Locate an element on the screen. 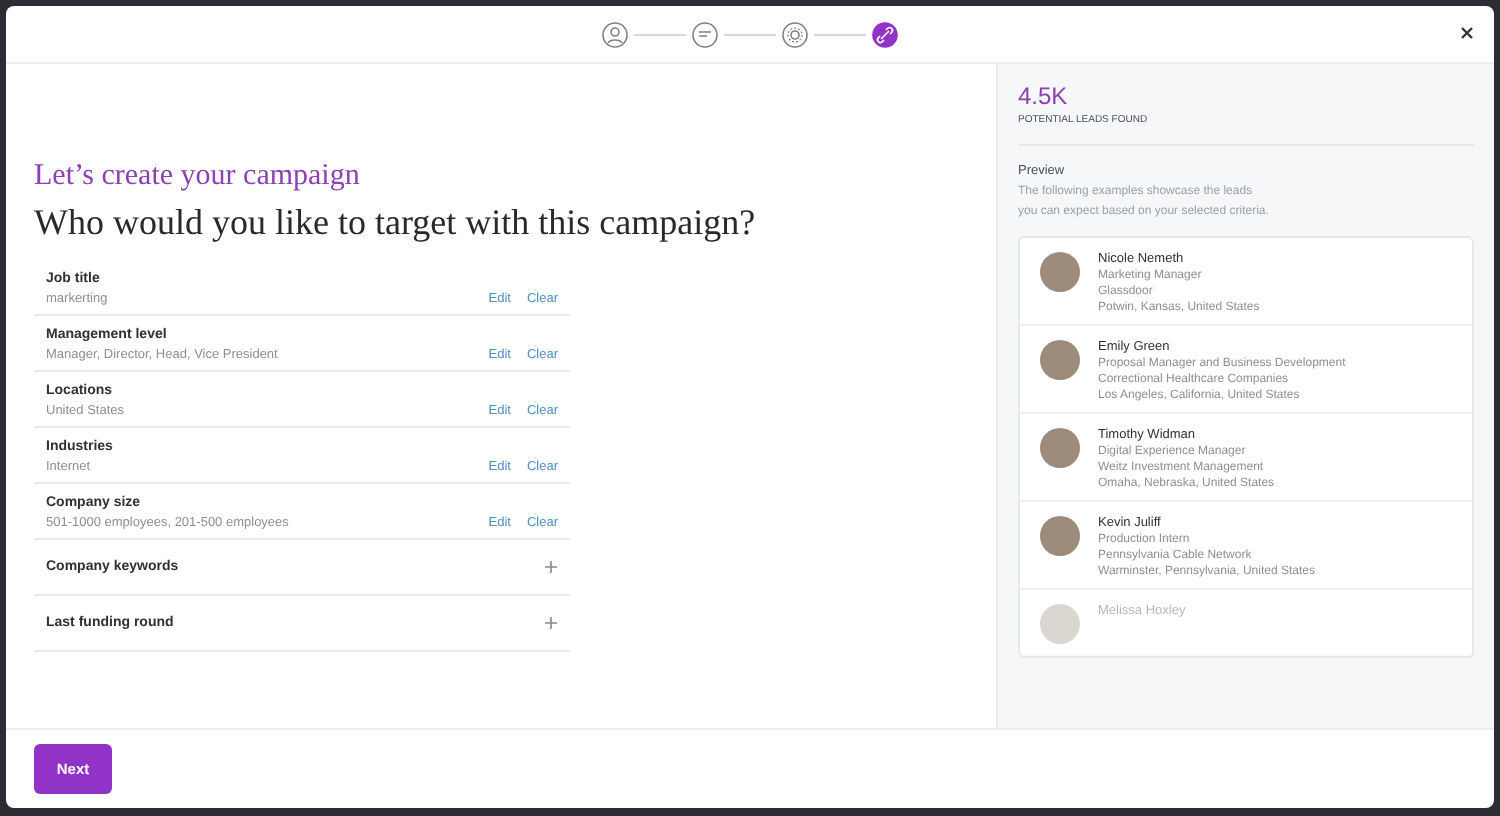 The width and height of the screenshot is (1500, 816). gear-icon is located at coordinates (795, 34).